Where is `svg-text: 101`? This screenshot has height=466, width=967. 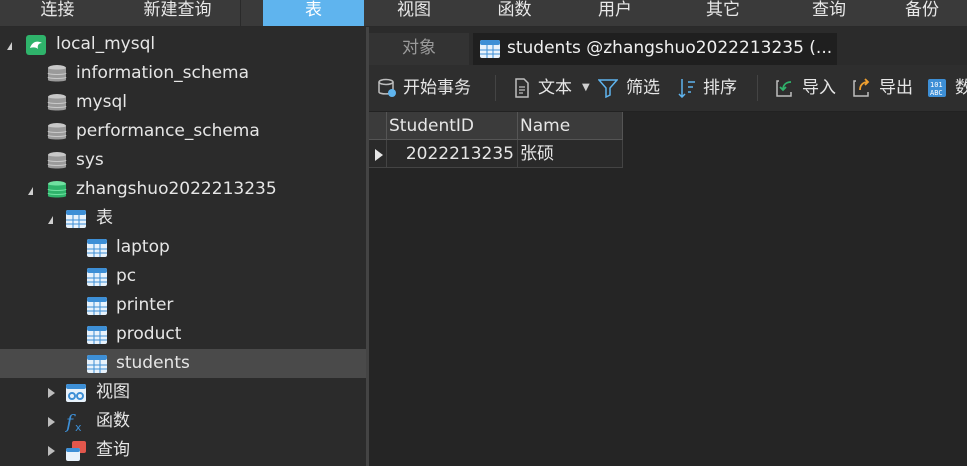
svg-text: 101 is located at coordinates (936, 85).